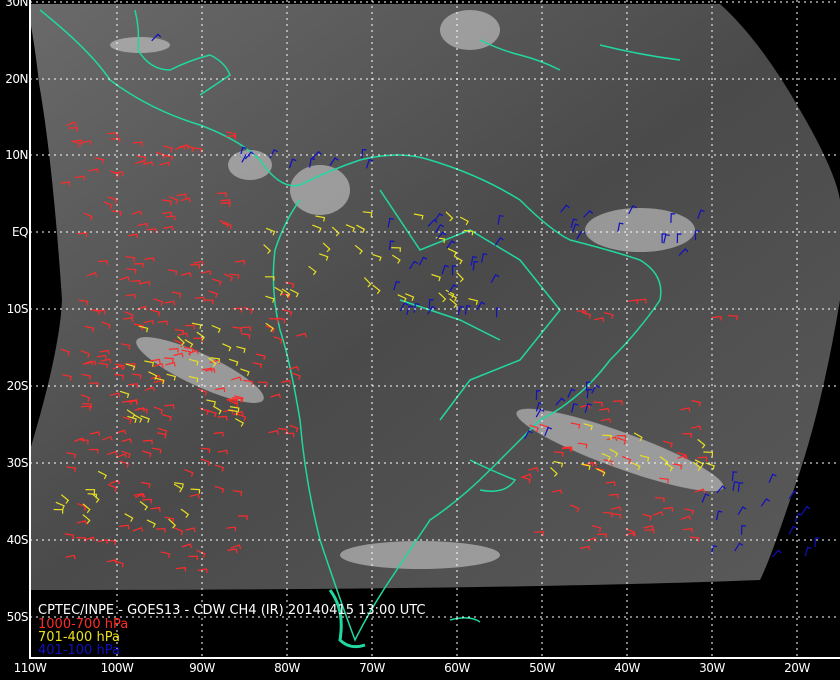 The image size is (840, 680). What do you see at coordinates (16, 155) in the screenshot?
I see `lat-label: 10N` at bounding box center [16, 155].